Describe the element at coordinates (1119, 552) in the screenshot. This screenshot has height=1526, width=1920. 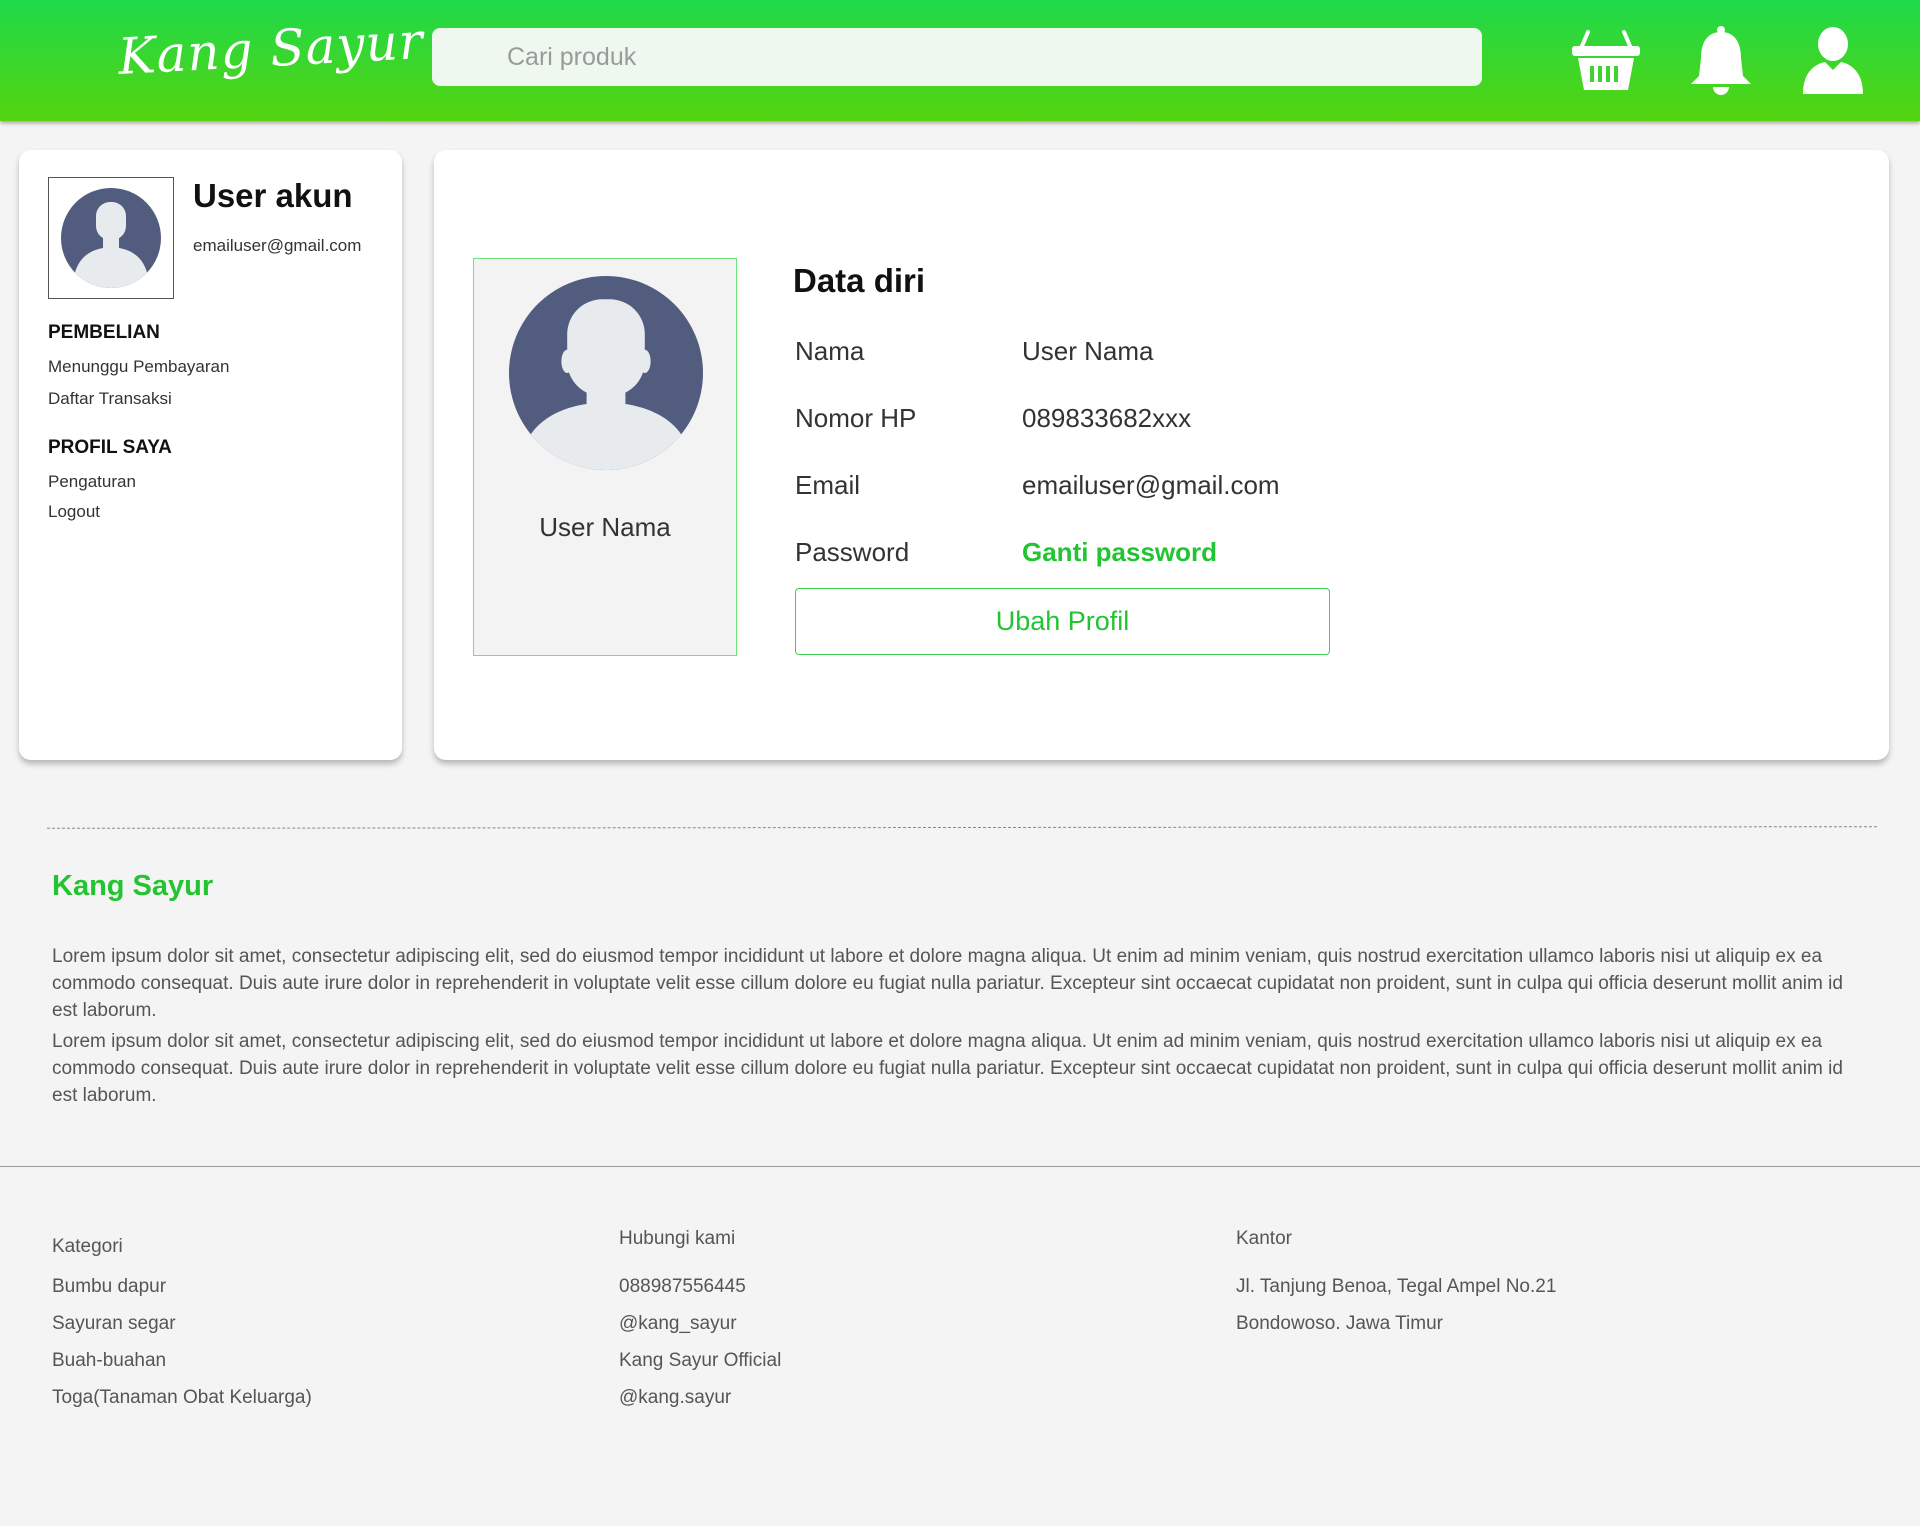
I see `ganti-password-link: Ganti password` at that location.